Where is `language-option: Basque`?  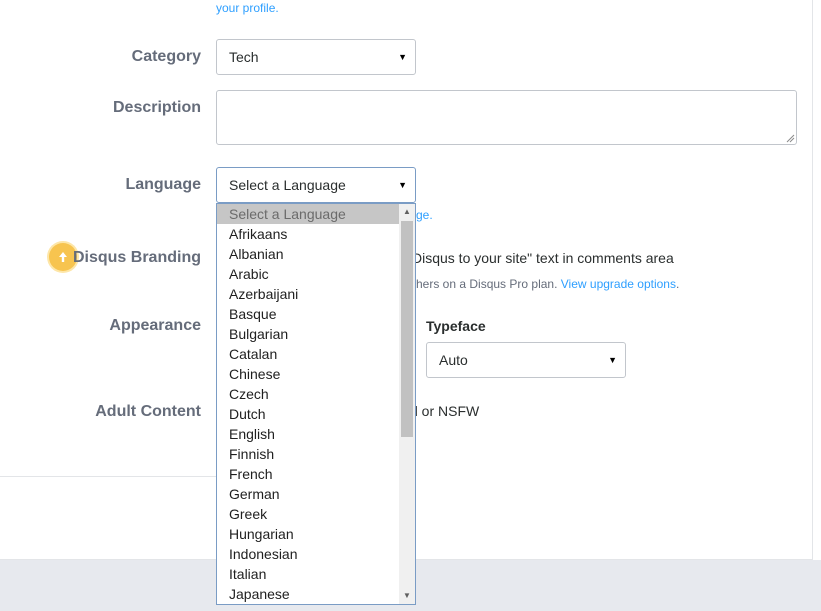 language-option: Basque is located at coordinates (308, 314).